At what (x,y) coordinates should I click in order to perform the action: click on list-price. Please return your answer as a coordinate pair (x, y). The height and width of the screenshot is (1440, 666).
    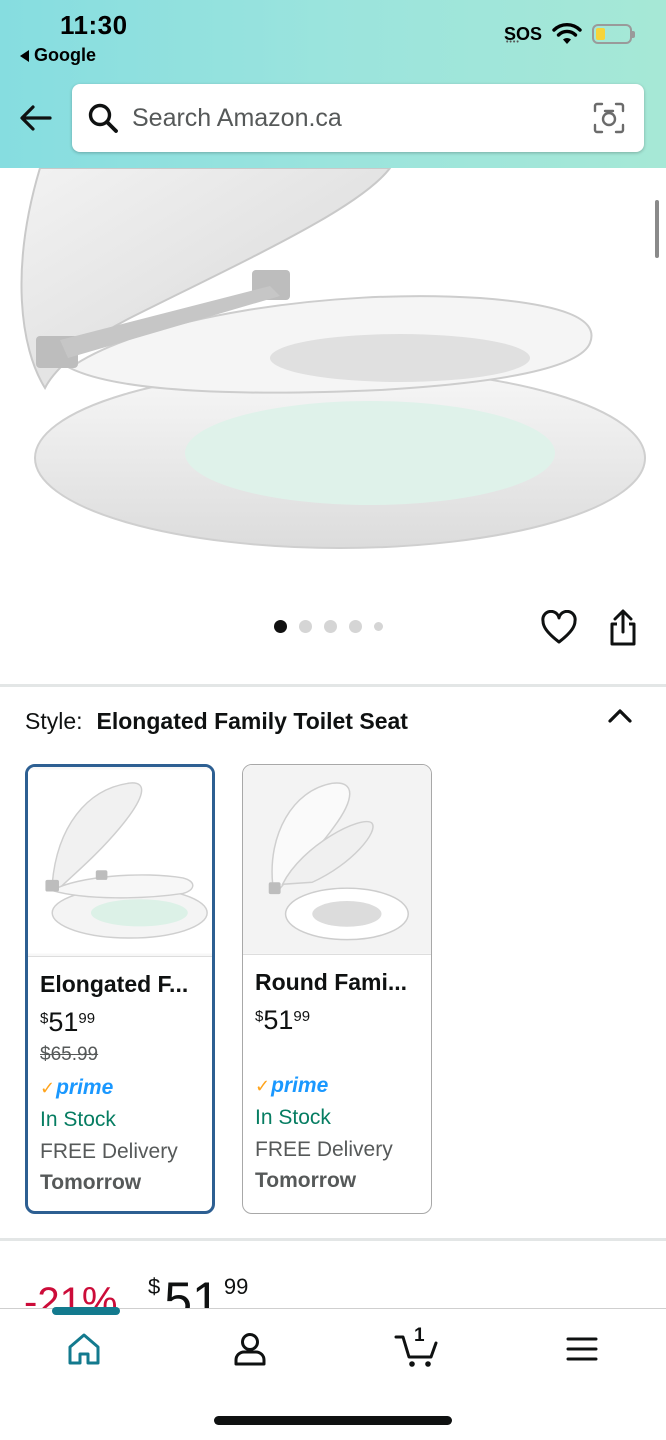
    Looking at the image, I should click on (343, 1054).